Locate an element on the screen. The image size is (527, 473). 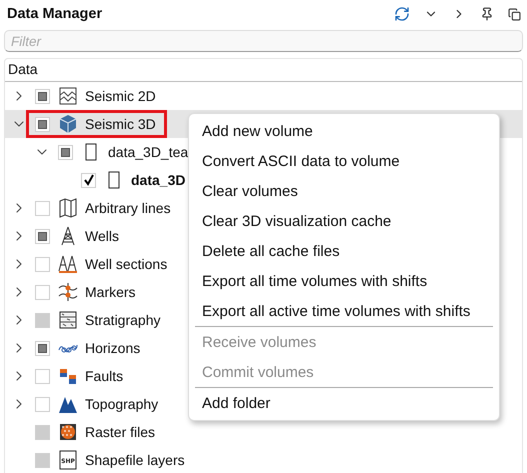
markers-icon is located at coordinates (68, 292).